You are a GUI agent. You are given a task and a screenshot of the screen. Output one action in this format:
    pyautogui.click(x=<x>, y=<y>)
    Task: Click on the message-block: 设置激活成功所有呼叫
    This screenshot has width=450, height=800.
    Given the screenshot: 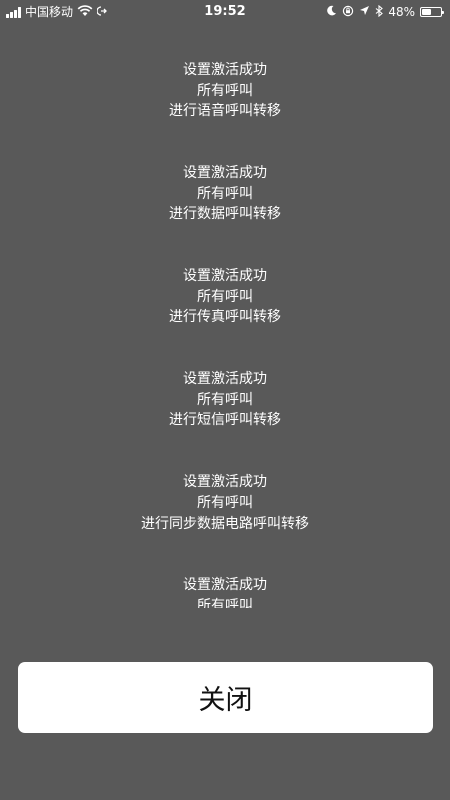 What is the action you would take?
    pyautogui.click(x=225, y=591)
    